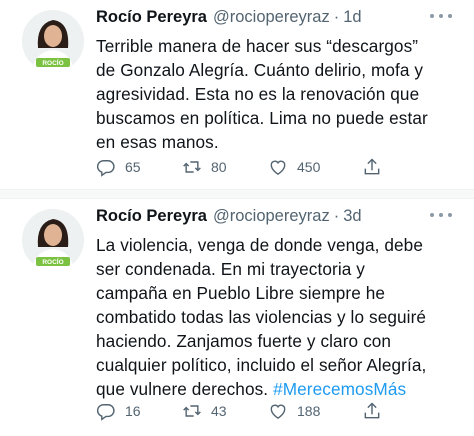  What do you see at coordinates (133, 411) in the screenshot?
I see `reply-count: 16` at bounding box center [133, 411].